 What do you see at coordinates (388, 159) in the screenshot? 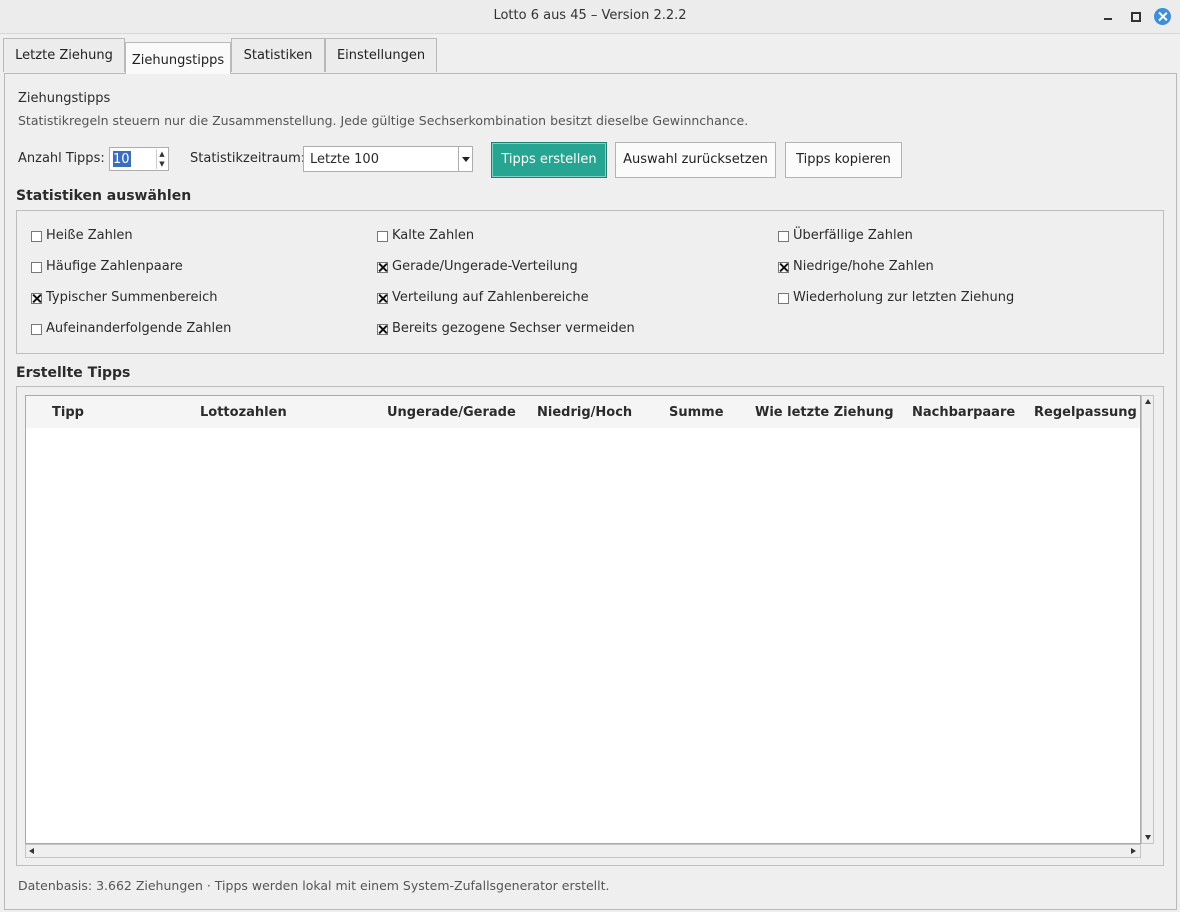
I see `period-select: Letzte 100` at bounding box center [388, 159].